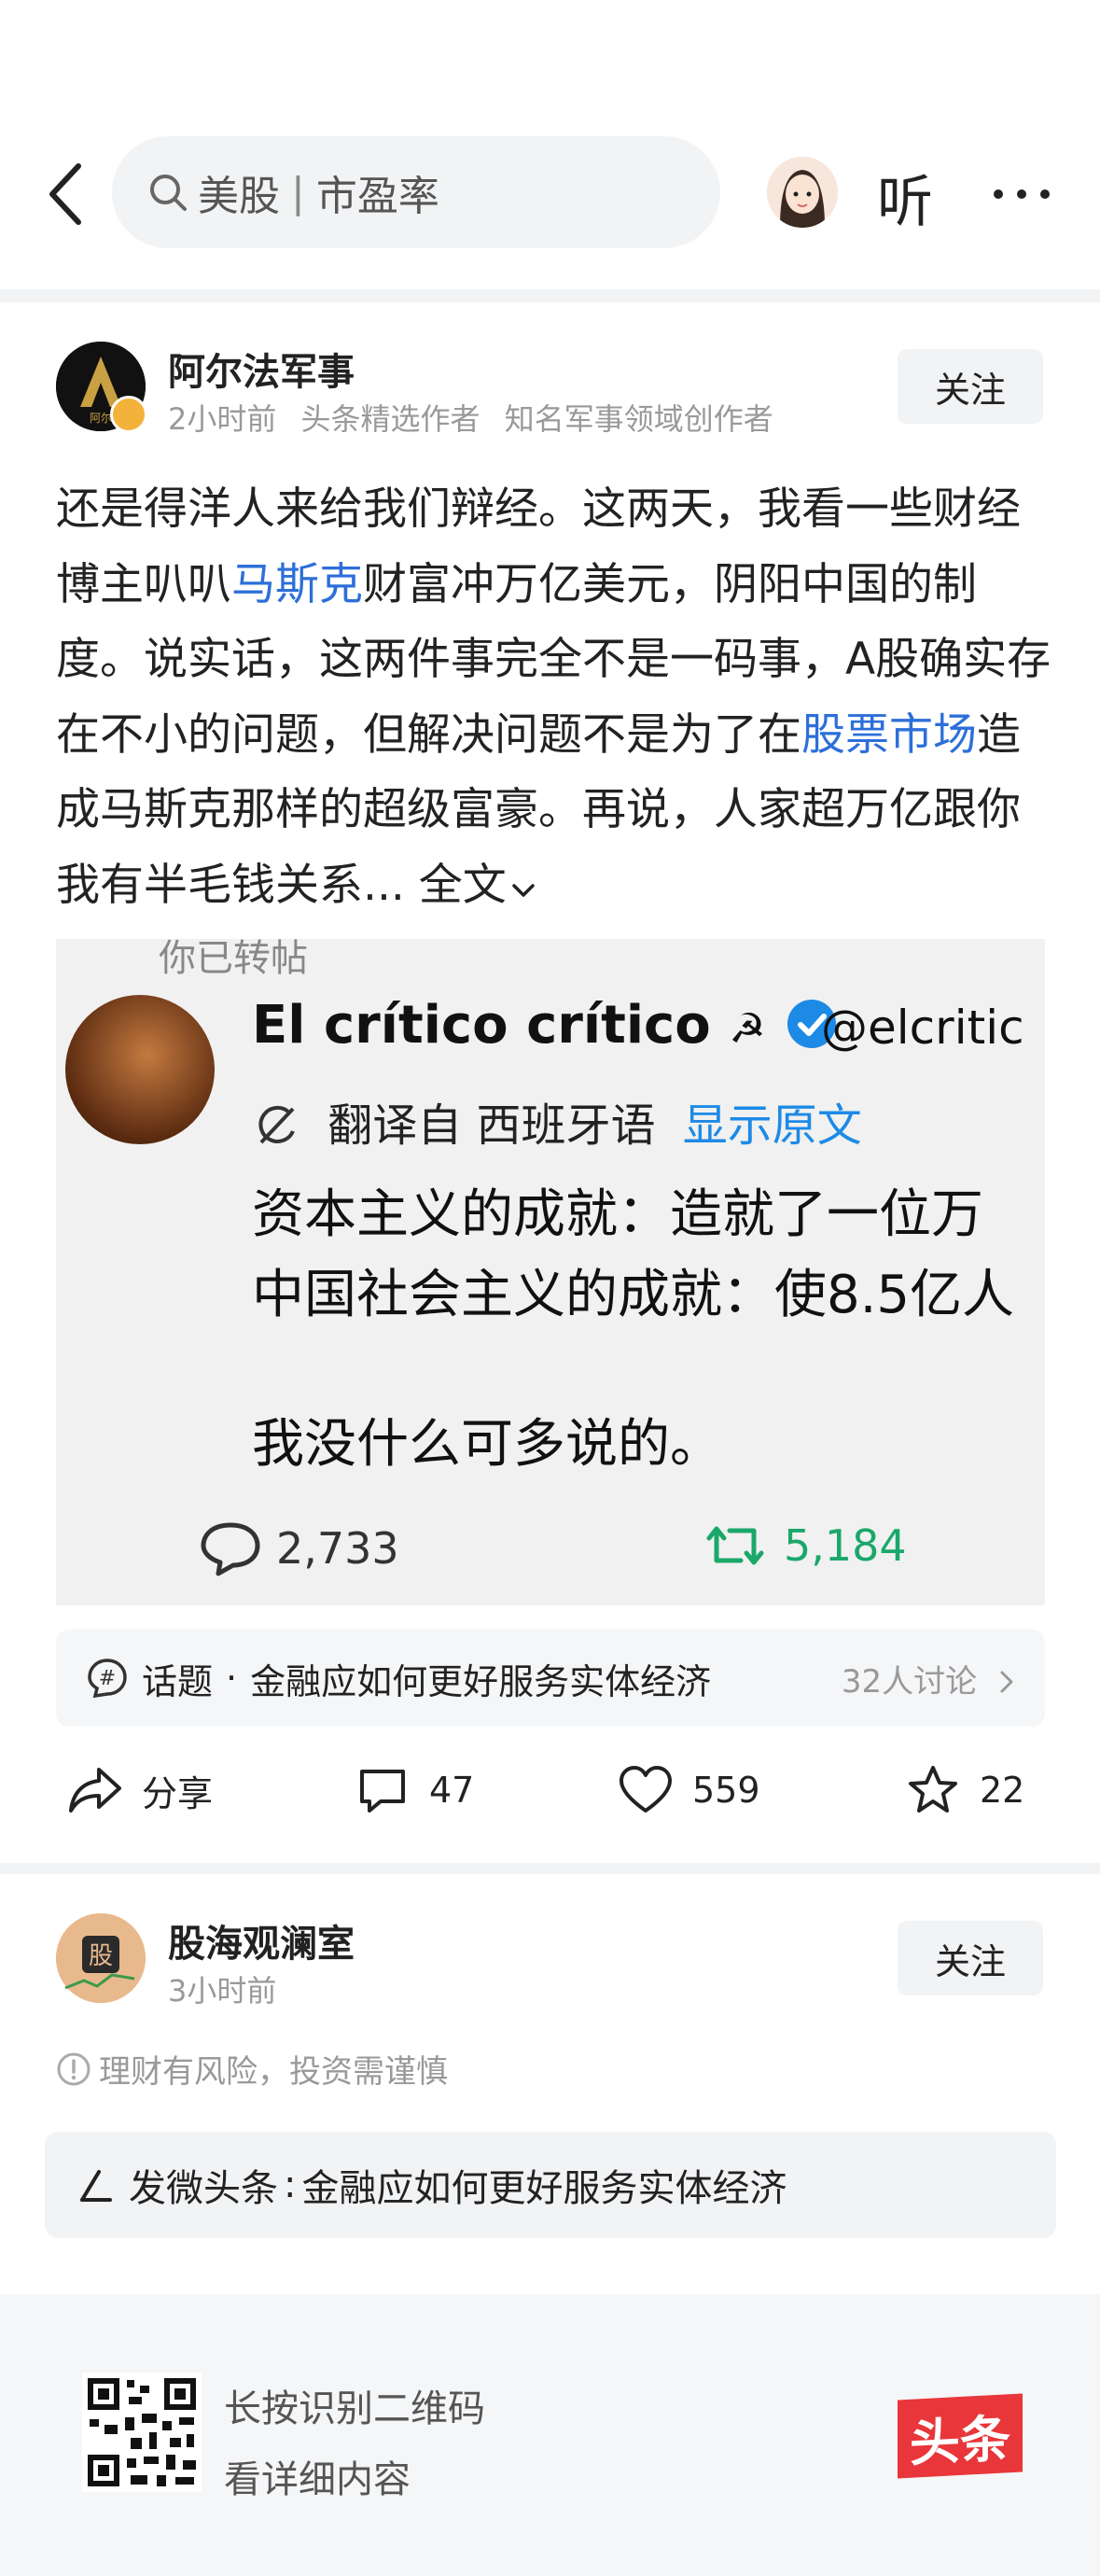  I want to click on retweet-icon, so click(735, 1545).